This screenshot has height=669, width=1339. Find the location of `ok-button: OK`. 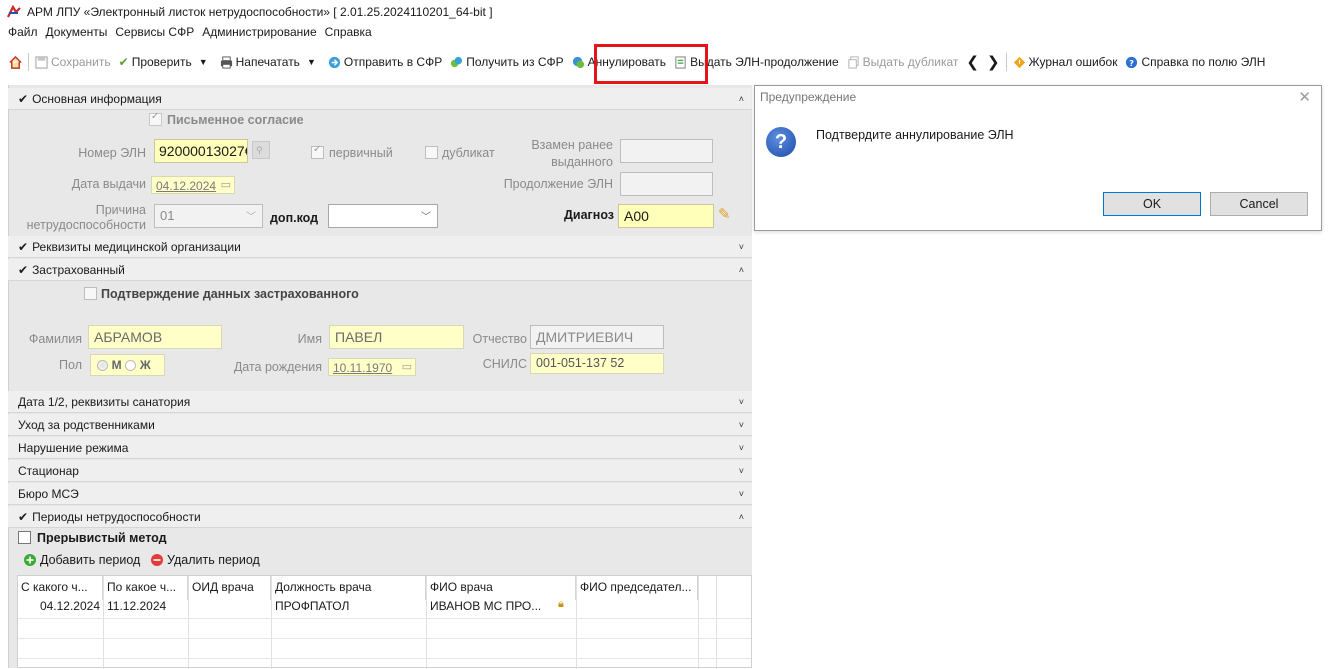

ok-button: OK is located at coordinates (1152, 204).